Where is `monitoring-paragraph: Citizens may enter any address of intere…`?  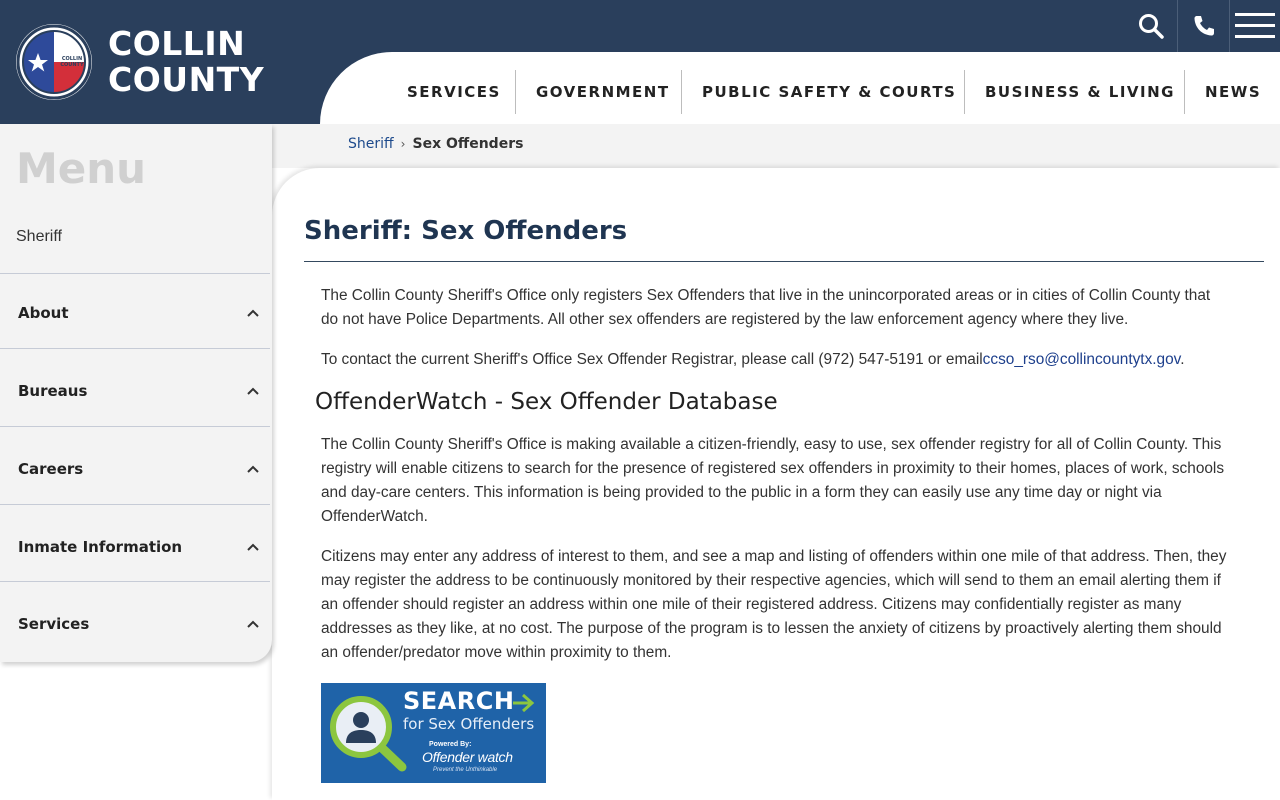 monitoring-paragraph: Citizens may enter any address of intere… is located at coordinates (774, 604).